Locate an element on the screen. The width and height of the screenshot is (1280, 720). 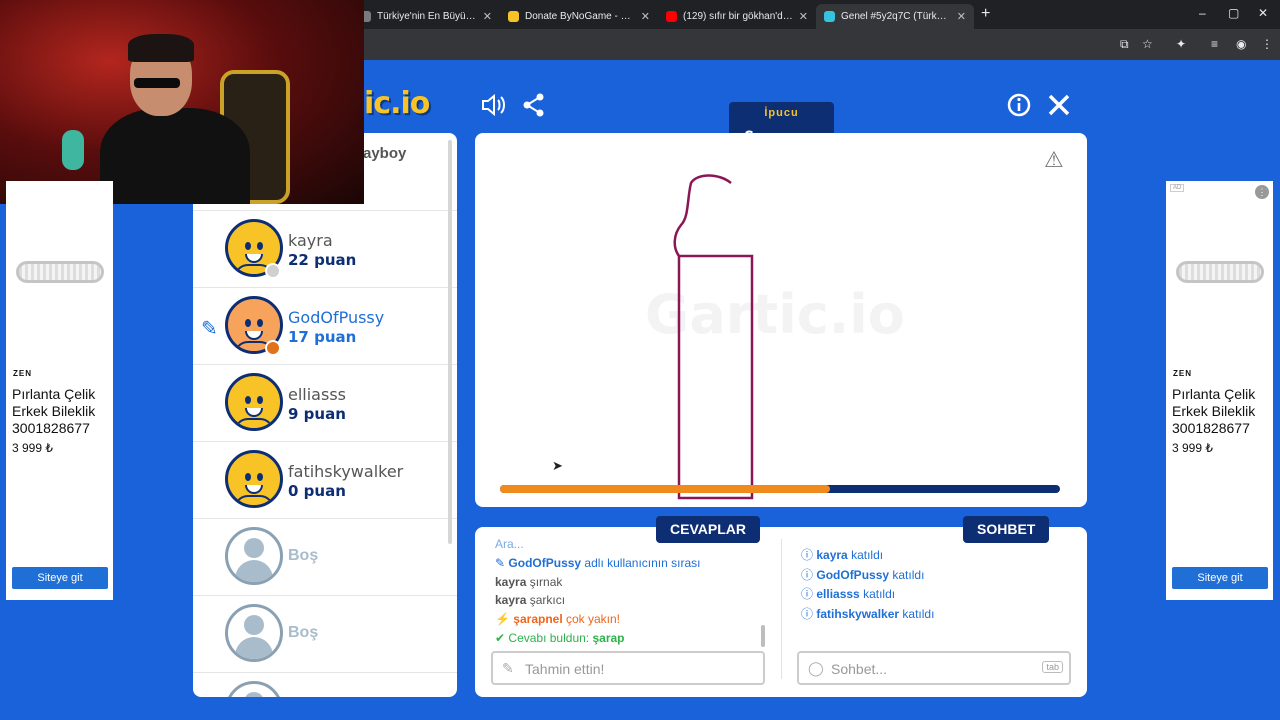
minimize-button: – is located at coordinates (1202, 13).